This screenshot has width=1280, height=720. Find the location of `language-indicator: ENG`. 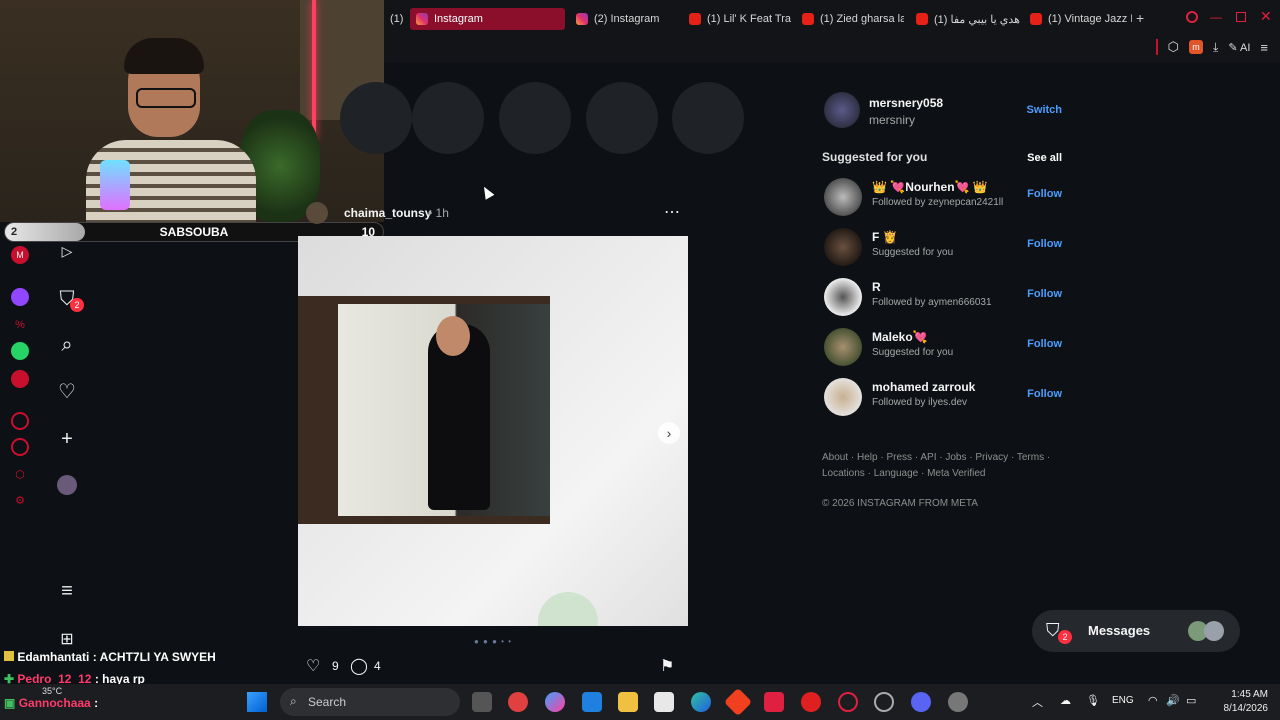

language-indicator: ENG is located at coordinates (1123, 700).